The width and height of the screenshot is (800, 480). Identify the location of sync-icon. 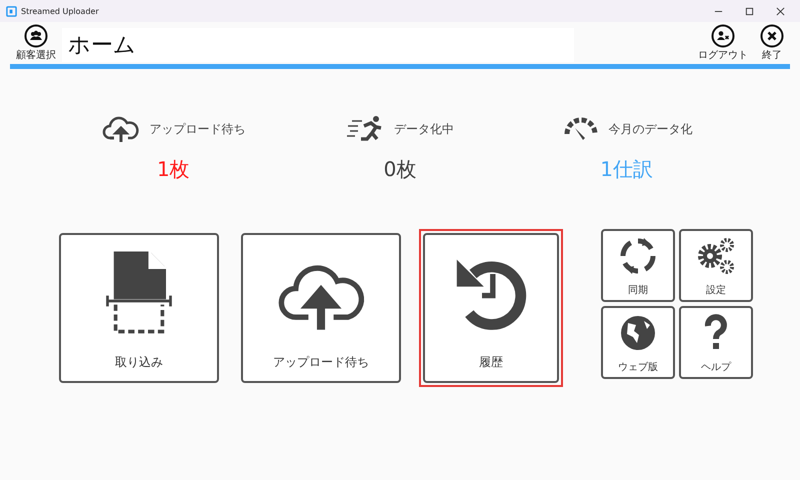
(638, 256).